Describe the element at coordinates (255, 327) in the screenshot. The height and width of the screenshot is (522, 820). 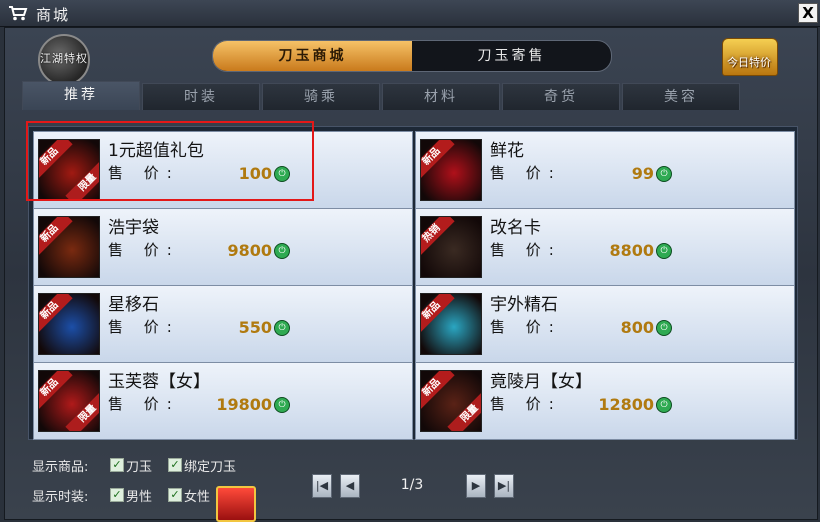
I see `item-price: 550` at that location.